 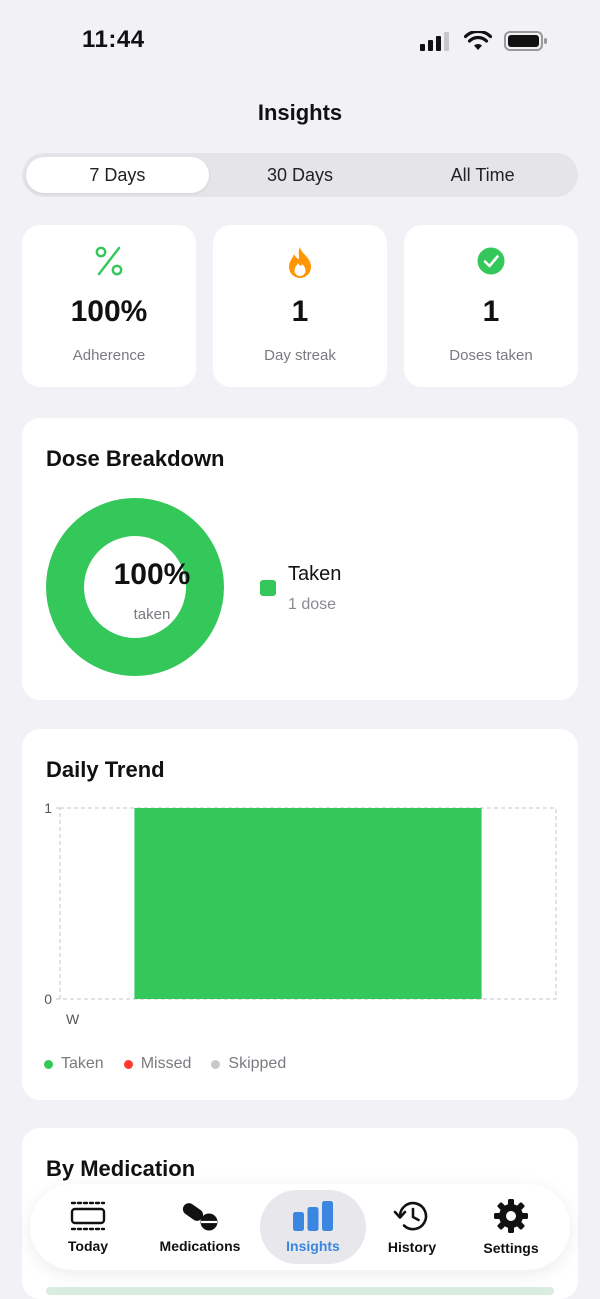 I want to click on donut-center-value: 100%, so click(x=152, y=574).